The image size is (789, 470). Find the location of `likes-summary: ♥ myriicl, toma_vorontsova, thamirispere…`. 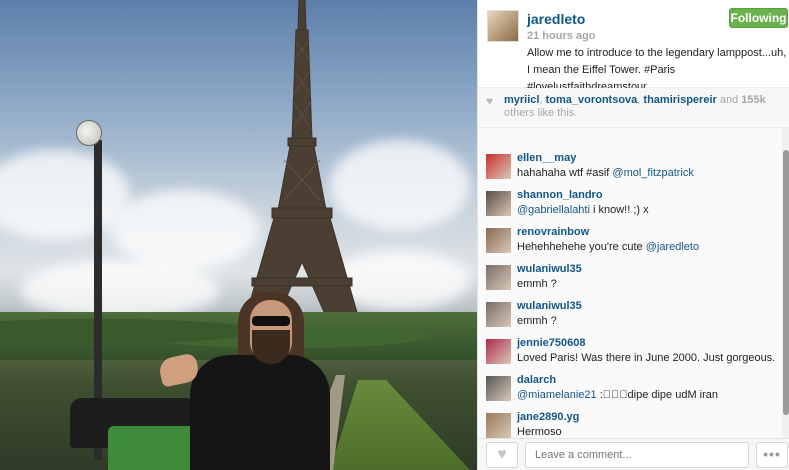

likes-summary: ♥ myriicl, toma_vorontsova, thamirispere… is located at coordinates (633, 108).